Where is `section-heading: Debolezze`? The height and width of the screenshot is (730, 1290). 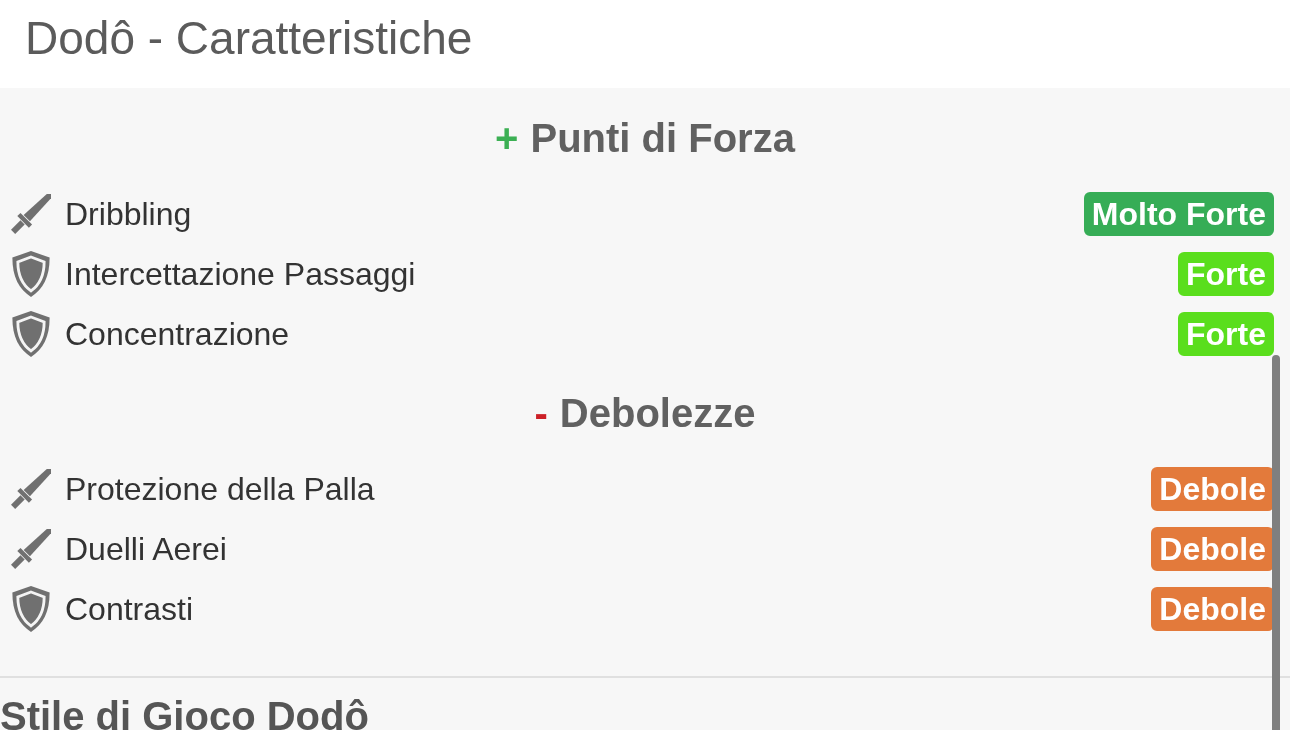 section-heading: Debolezze is located at coordinates (657, 413).